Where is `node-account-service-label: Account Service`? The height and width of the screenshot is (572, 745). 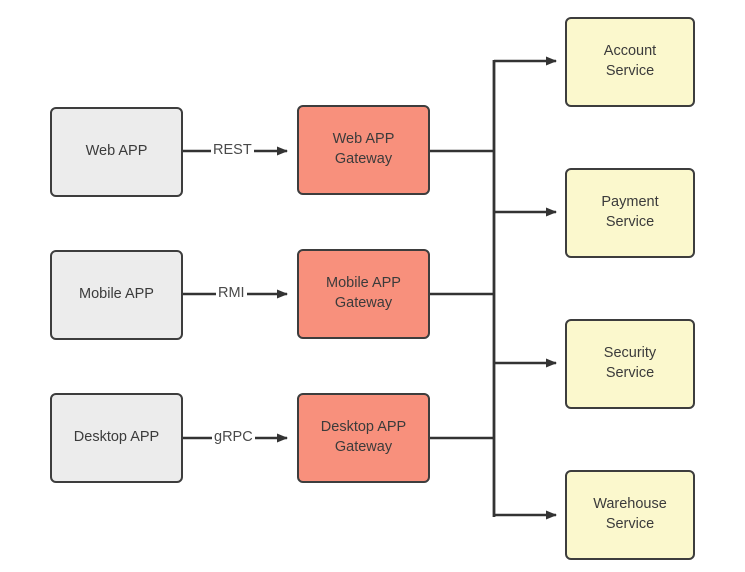
node-account-service-label: Account Service is located at coordinates (630, 61).